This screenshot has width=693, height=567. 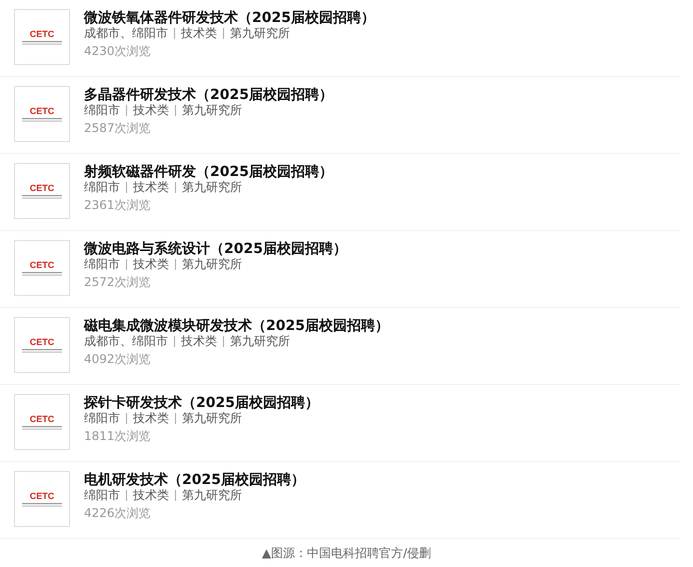 What do you see at coordinates (215, 249) in the screenshot?
I see `job-title: 微波电路与系统设计（2025届校园招聘）` at bounding box center [215, 249].